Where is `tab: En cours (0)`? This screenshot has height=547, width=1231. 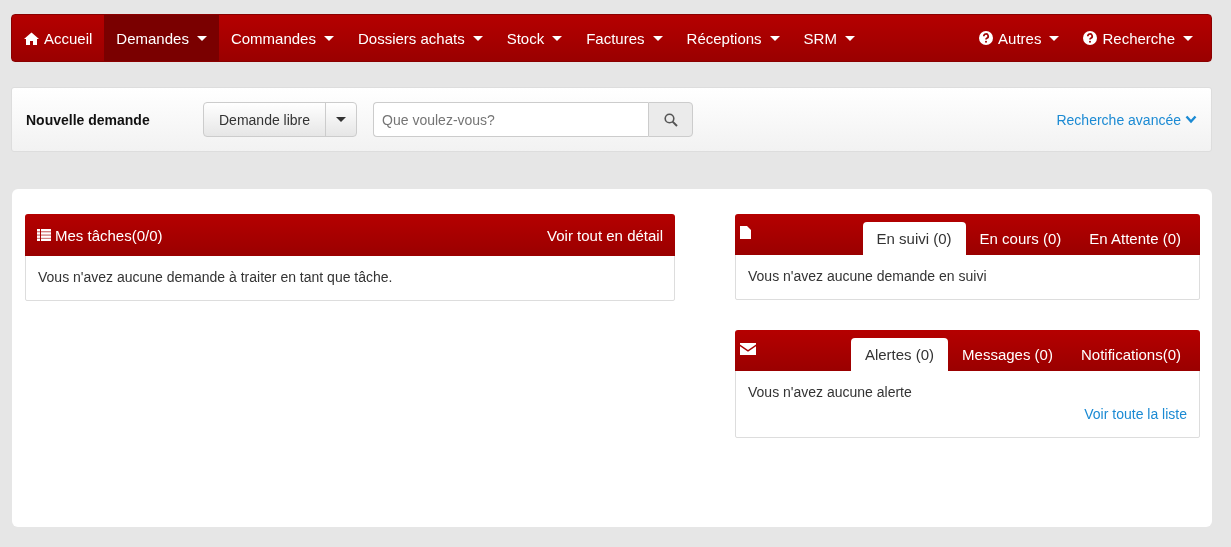 tab: En cours (0) is located at coordinates (1020, 238).